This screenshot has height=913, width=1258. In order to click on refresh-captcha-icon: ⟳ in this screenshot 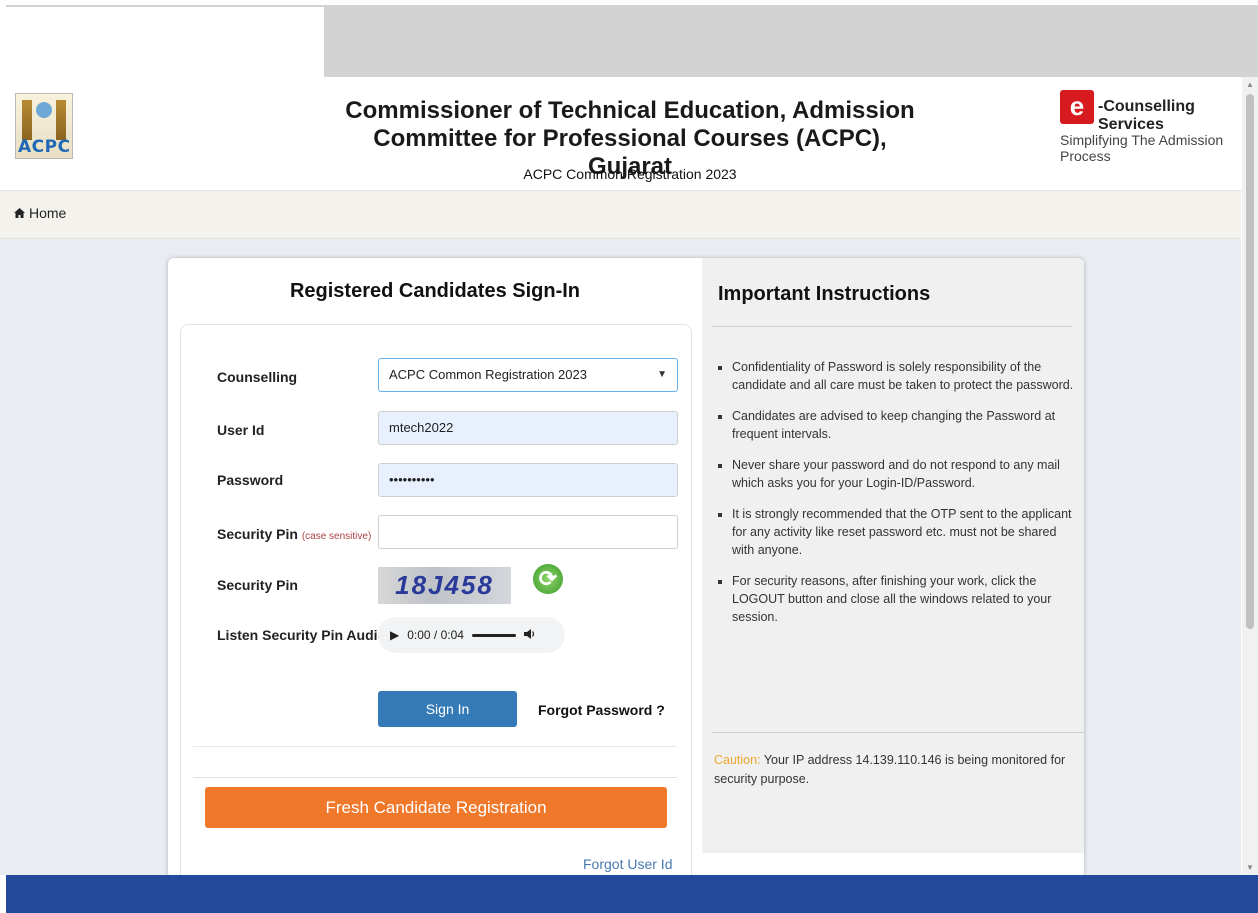, I will do `click(548, 579)`.